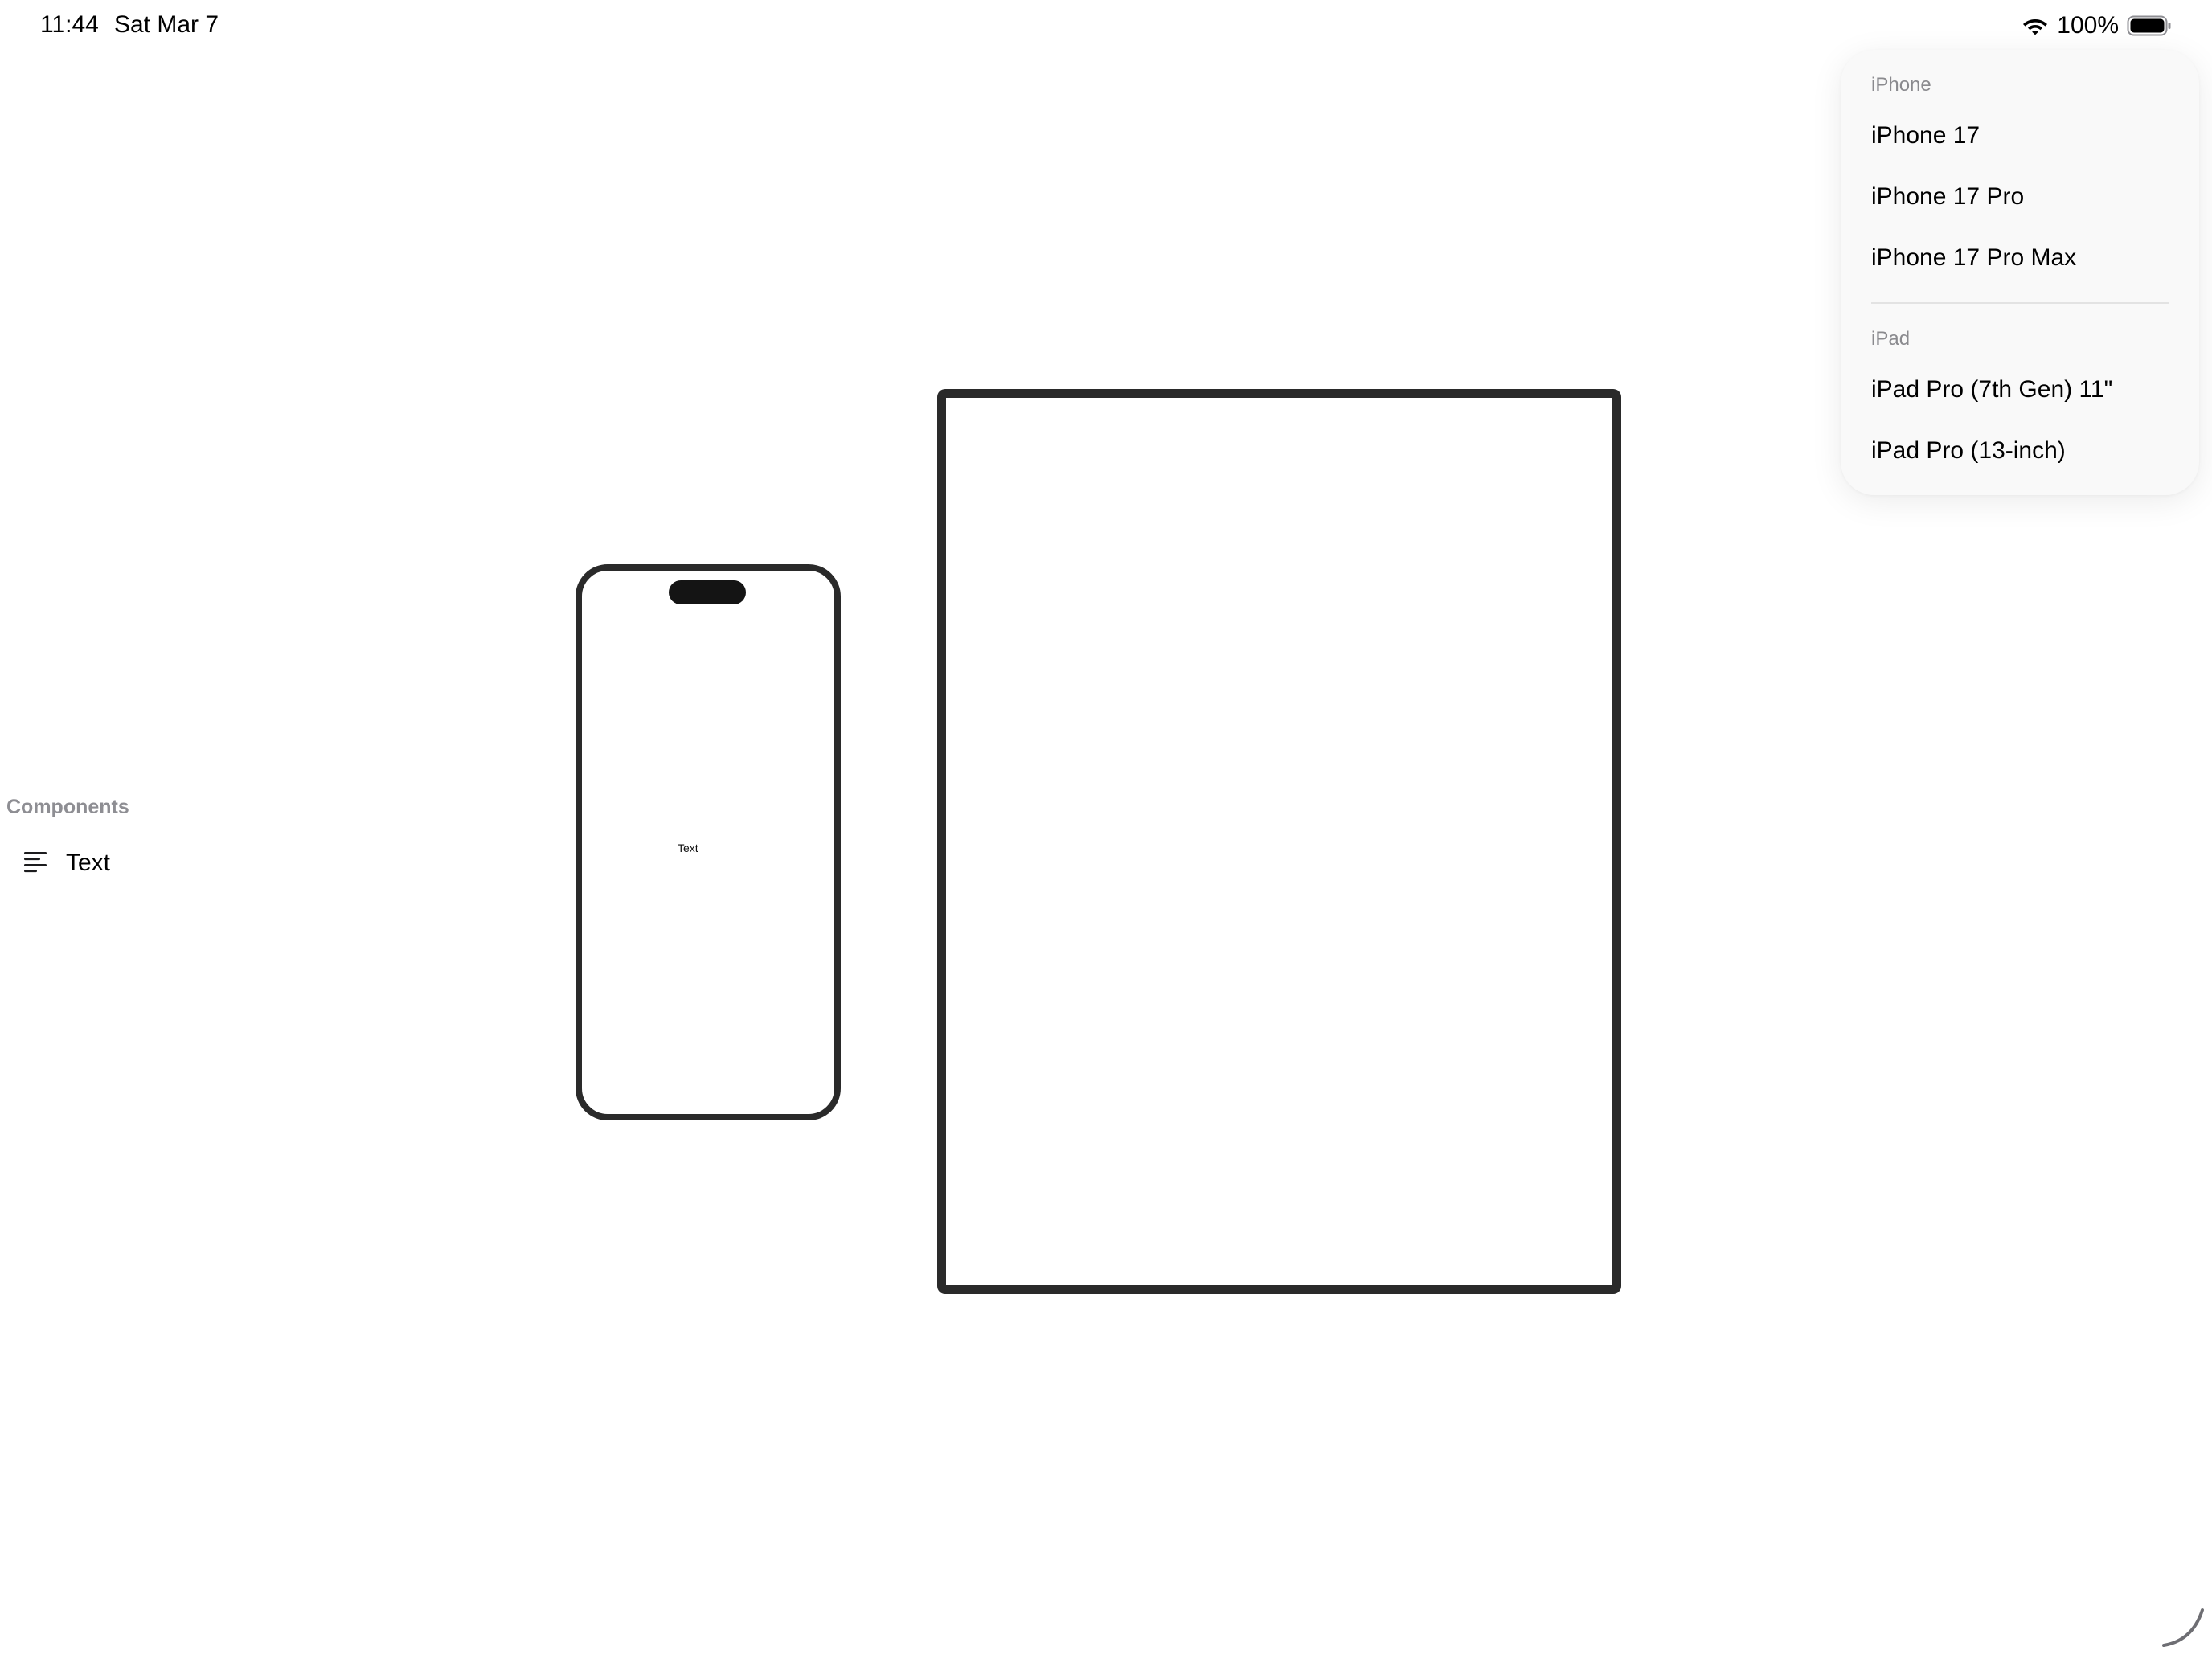 The width and height of the screenshot is (2212, 1659). Describe the element at coordinates (166, 24) in the screenshot. I see `status-date: Sat Mar 7` at that location.